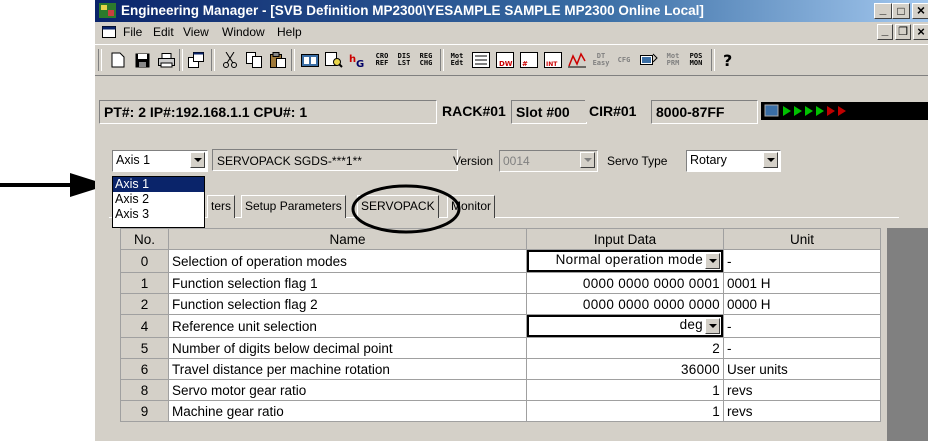 This screenshot has width=928, height=441. I want to click on menu-help: Help, so click(289, 32).